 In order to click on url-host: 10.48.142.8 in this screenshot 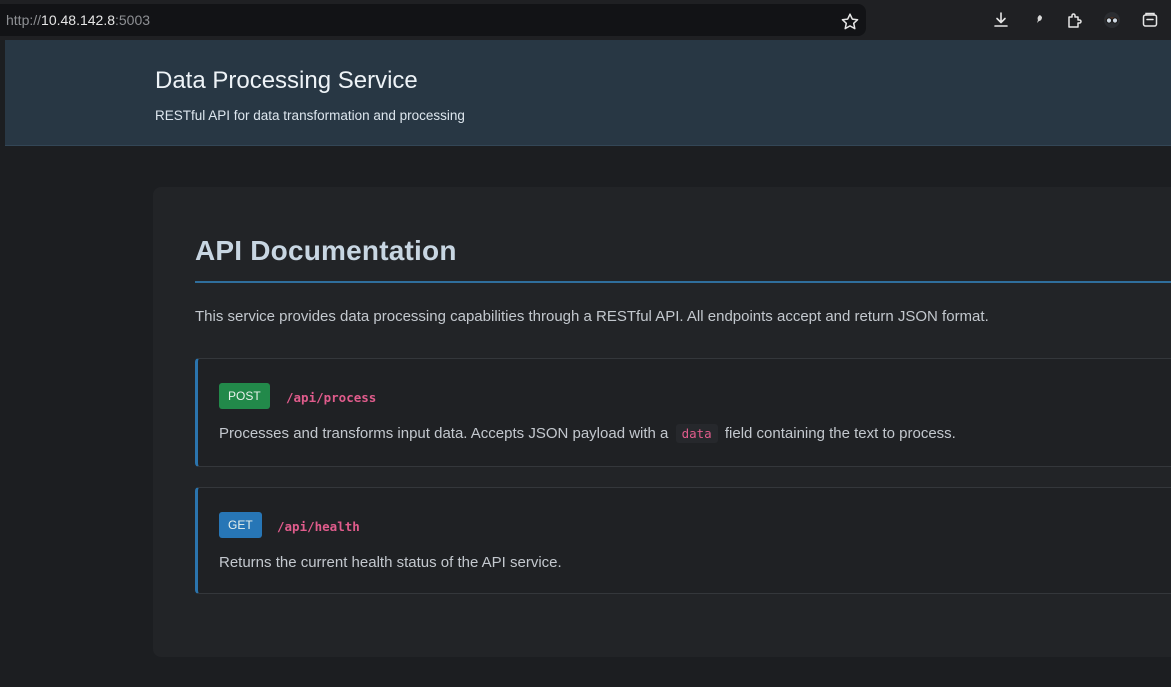, I will do `click(78, 20)`.